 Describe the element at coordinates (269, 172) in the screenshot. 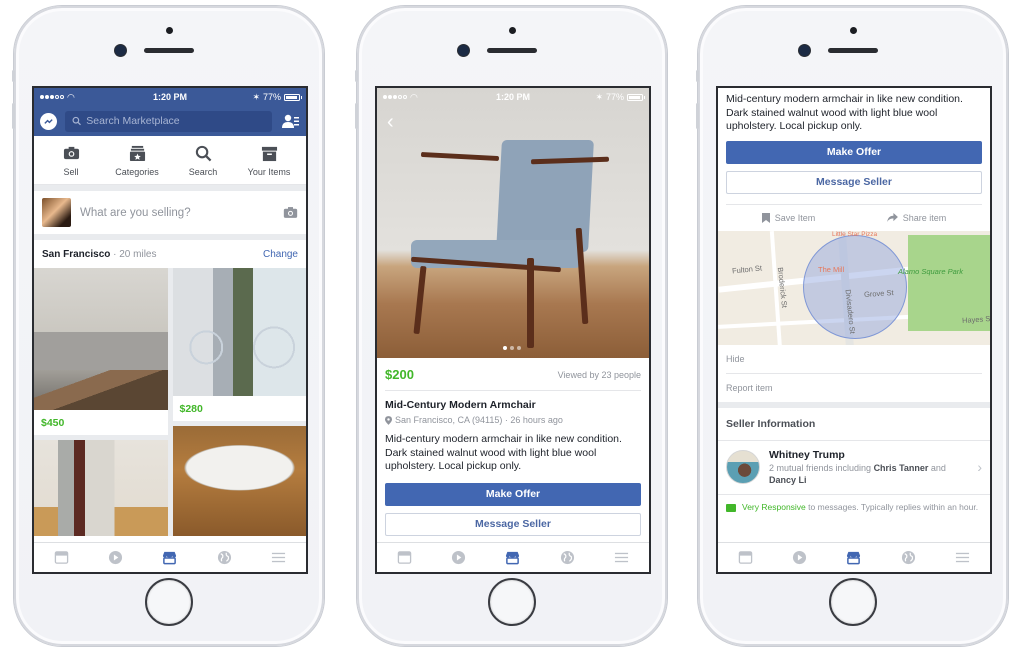

I see `your-items-label: Your Items` at that location.